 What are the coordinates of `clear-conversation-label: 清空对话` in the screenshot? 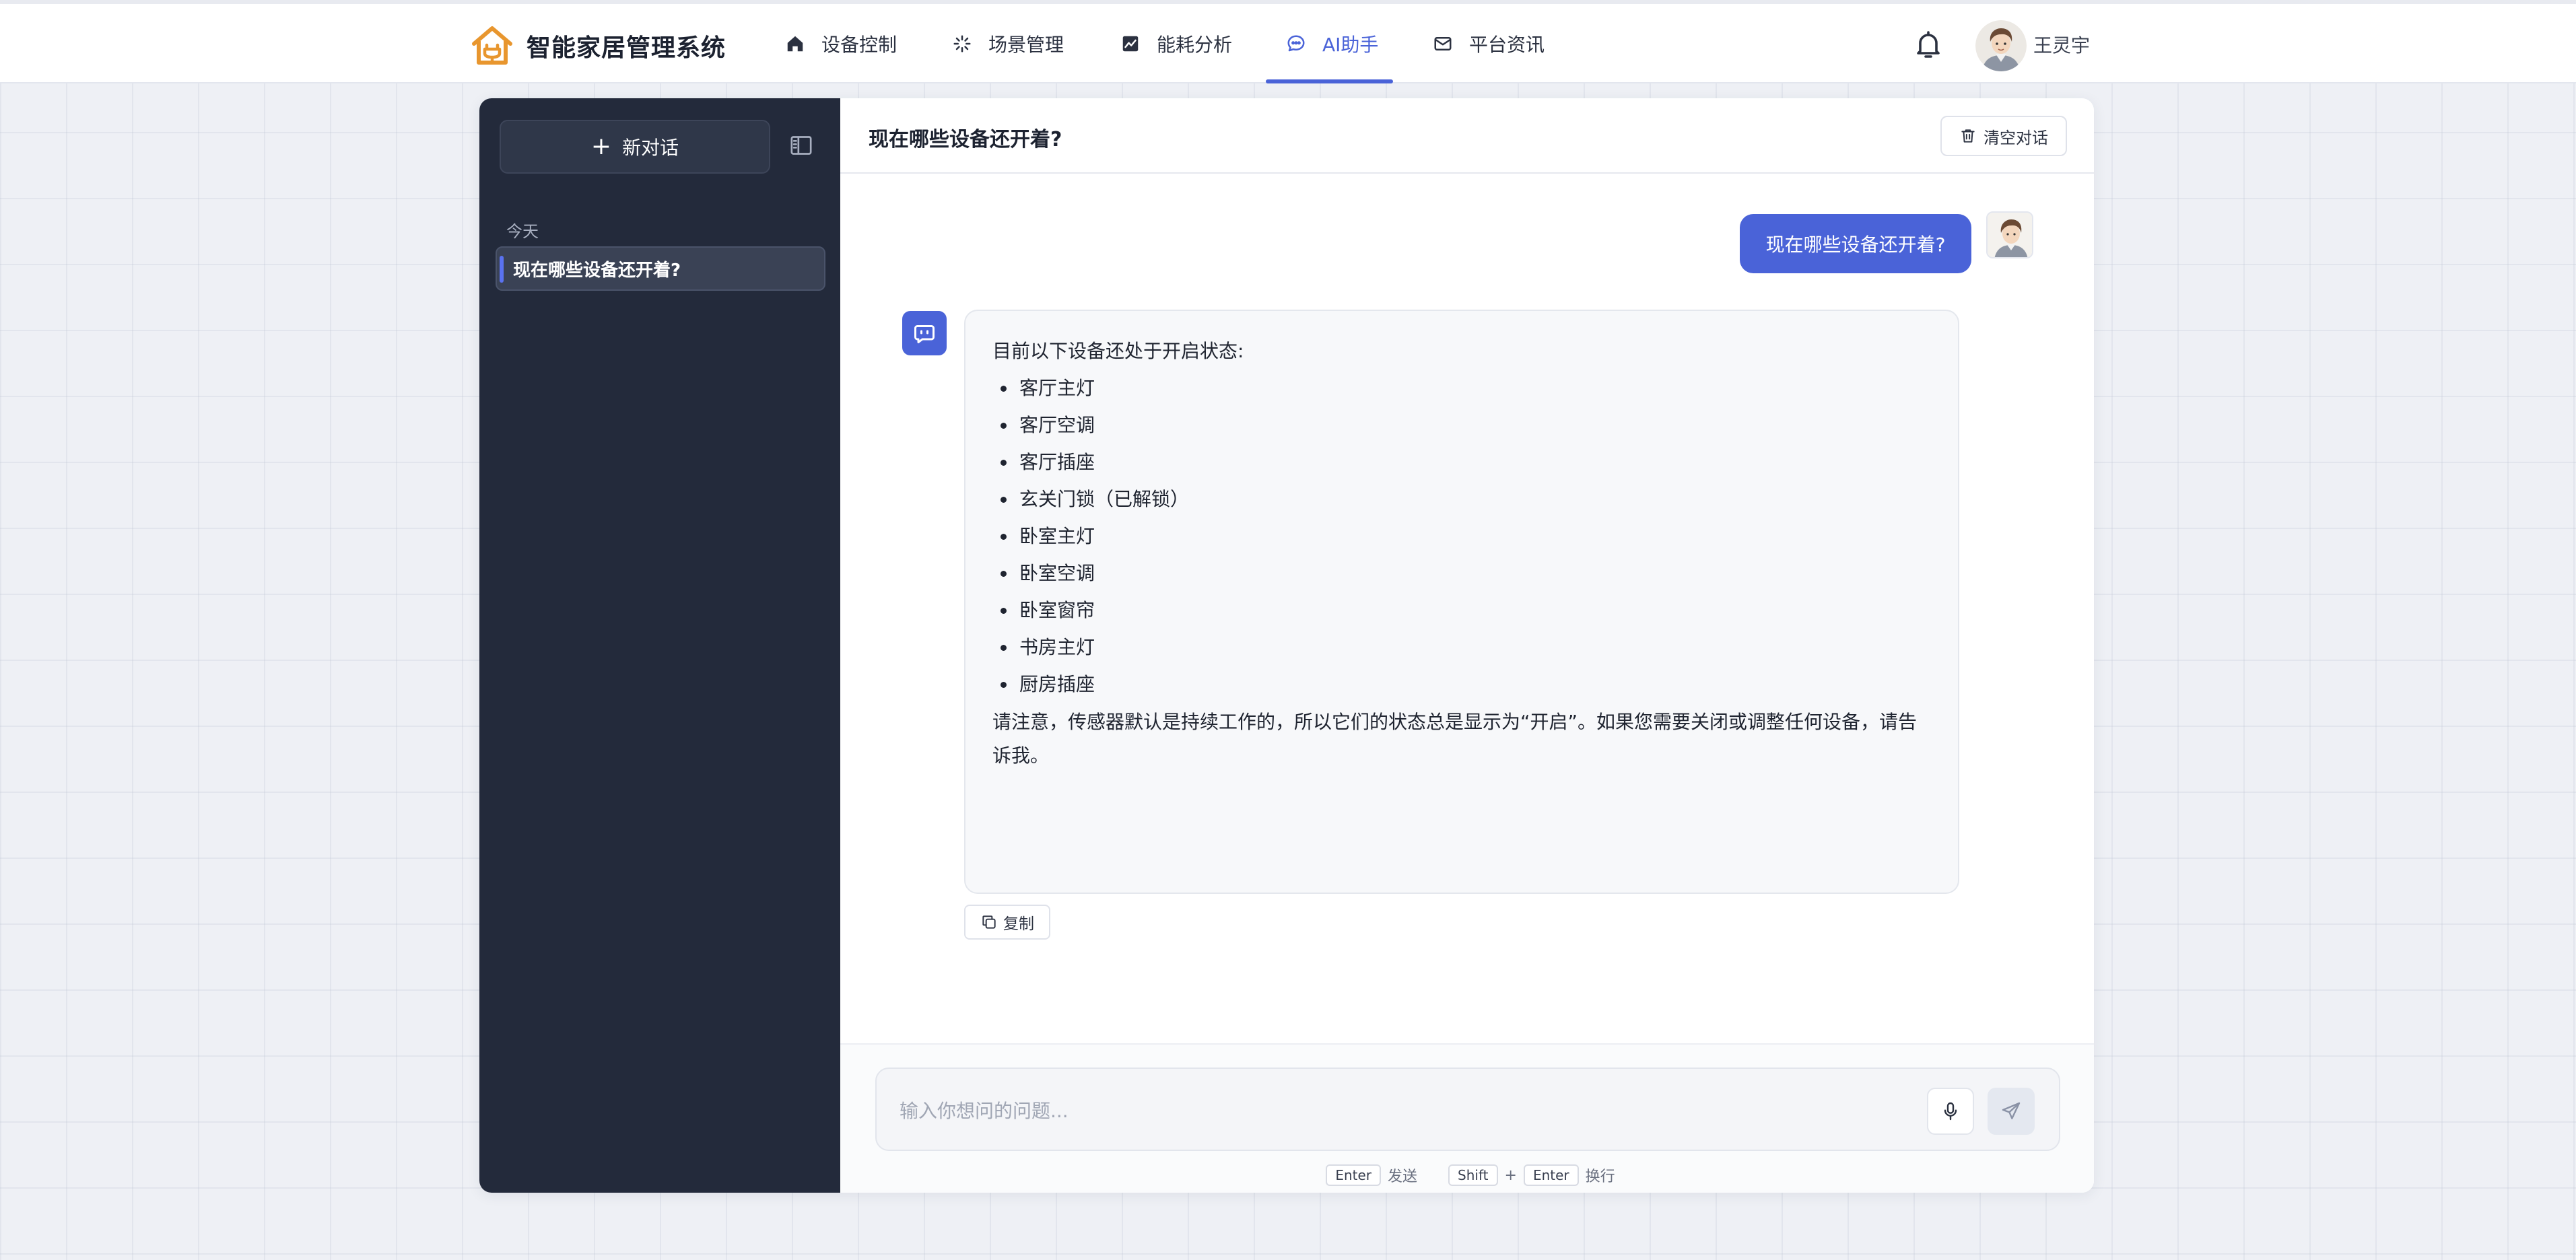 It's located at (2016, 138).